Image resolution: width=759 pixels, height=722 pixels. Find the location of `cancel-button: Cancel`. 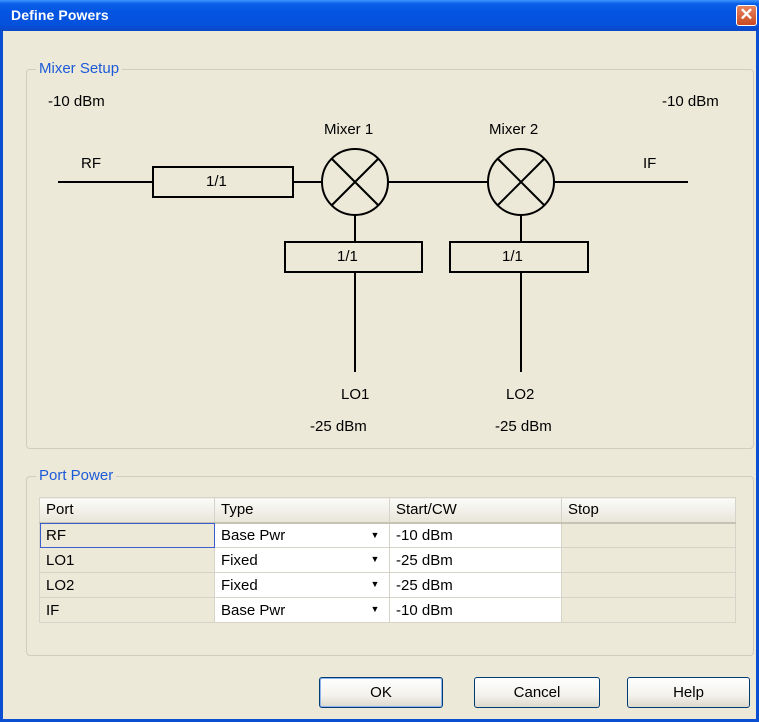

cancel-button: Cancel is located at coordinates (537, 692).